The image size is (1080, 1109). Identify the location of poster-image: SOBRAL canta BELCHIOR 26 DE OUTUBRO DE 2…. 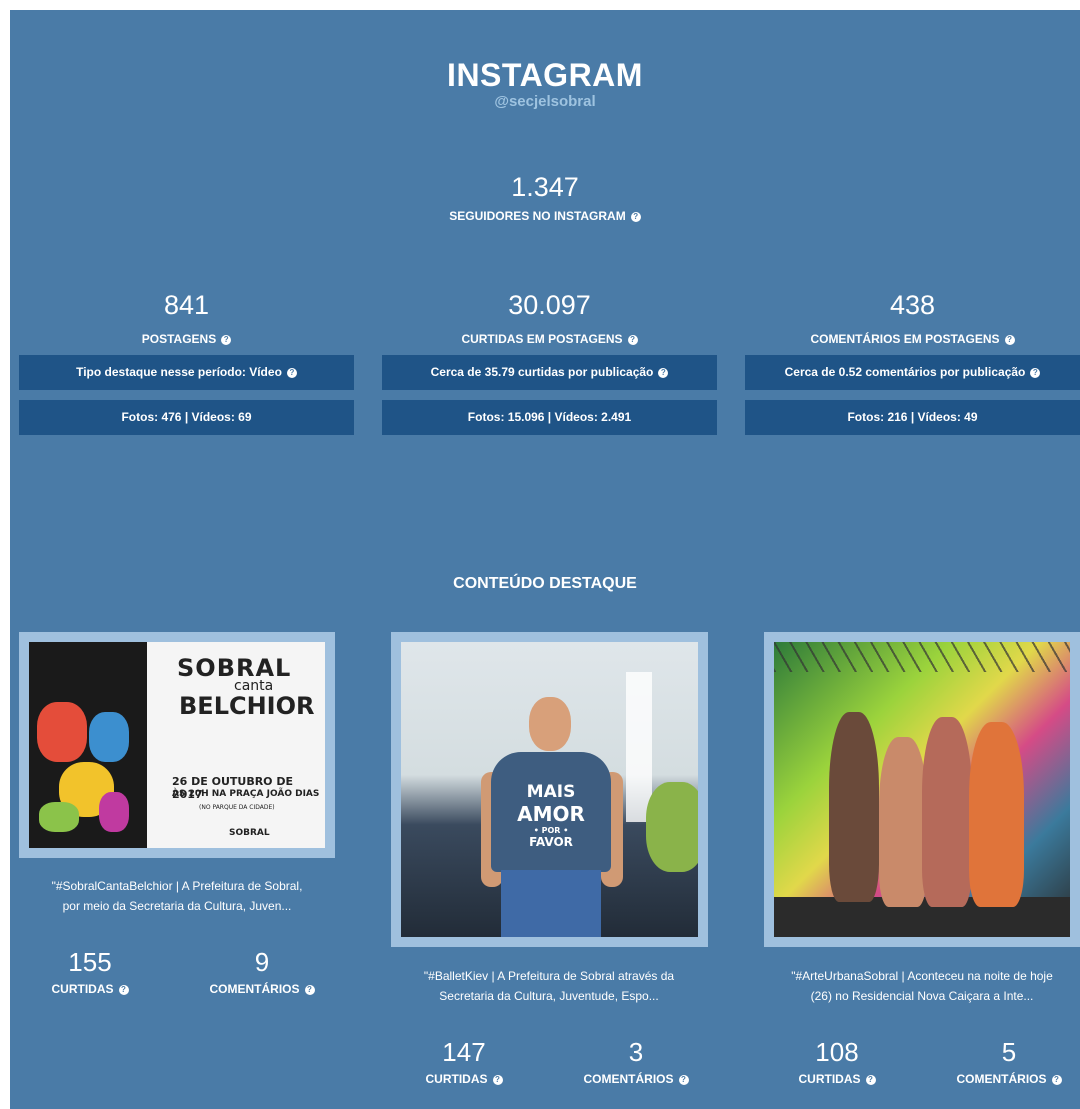
(177, 745).